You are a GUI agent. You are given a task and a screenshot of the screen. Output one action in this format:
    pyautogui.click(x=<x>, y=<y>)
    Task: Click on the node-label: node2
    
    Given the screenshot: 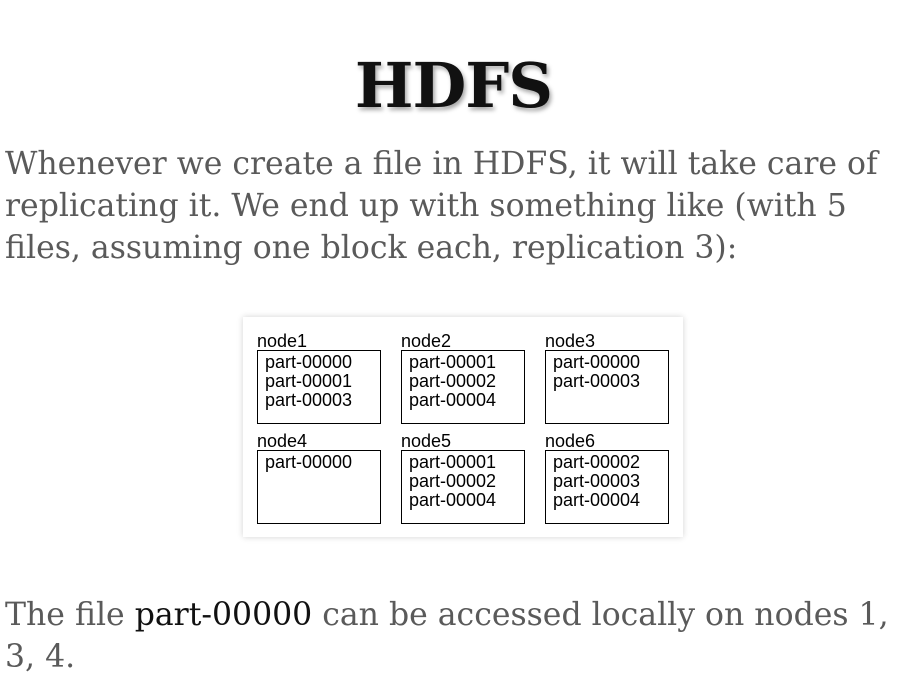 What is the action you would take?
    pyautogui.click(x=426, y=341)
    